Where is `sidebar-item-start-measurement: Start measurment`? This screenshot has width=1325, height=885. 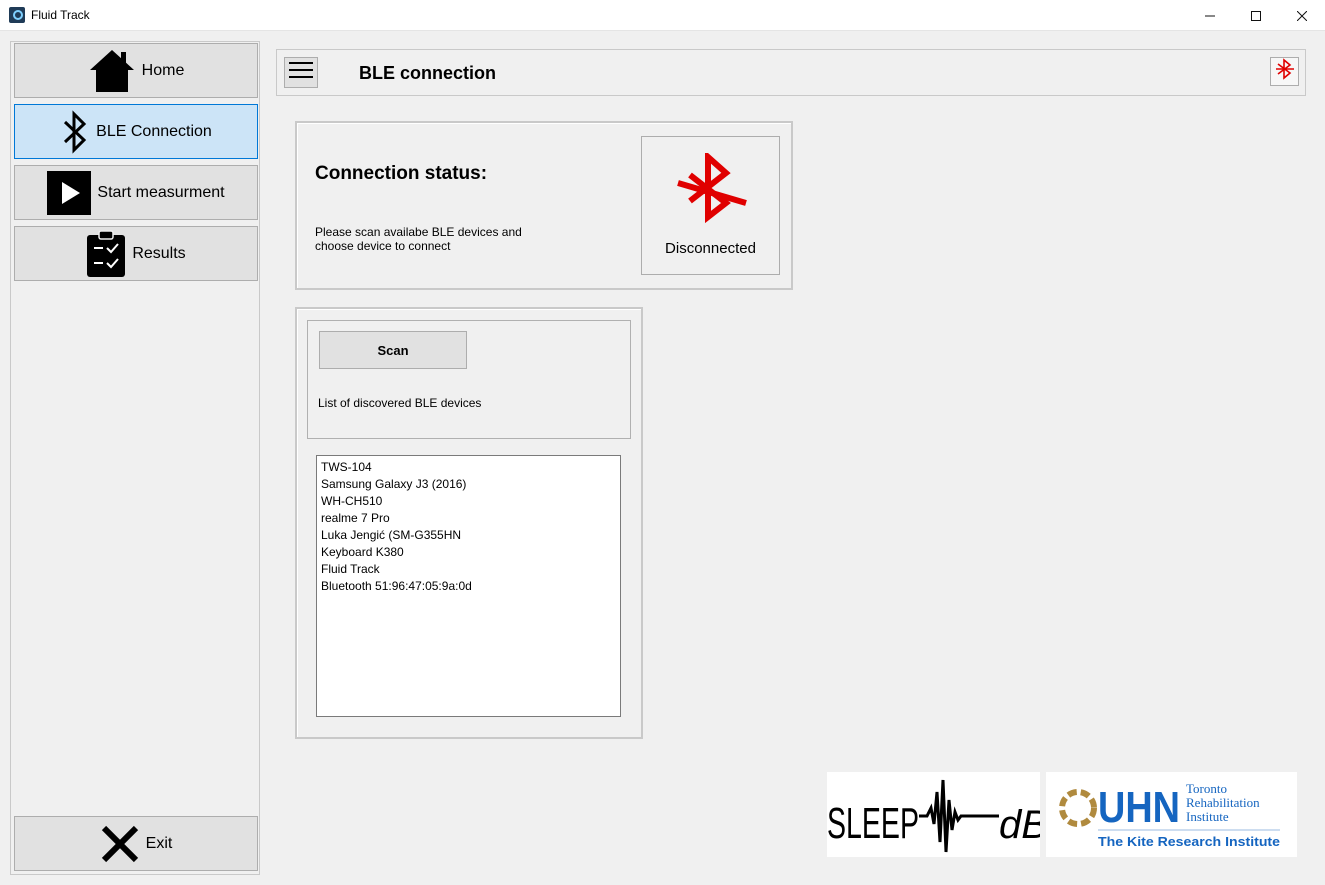
sidebar-item-start-measurement: Start measurment is located at coordinates (136, 192).